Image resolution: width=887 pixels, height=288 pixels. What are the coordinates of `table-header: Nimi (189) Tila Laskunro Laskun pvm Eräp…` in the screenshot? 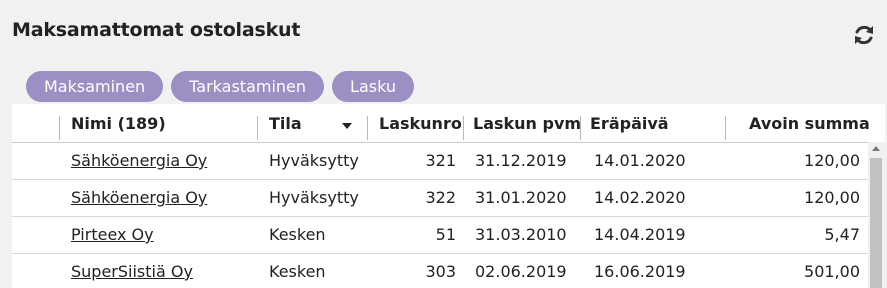 It's located at (448, 123).